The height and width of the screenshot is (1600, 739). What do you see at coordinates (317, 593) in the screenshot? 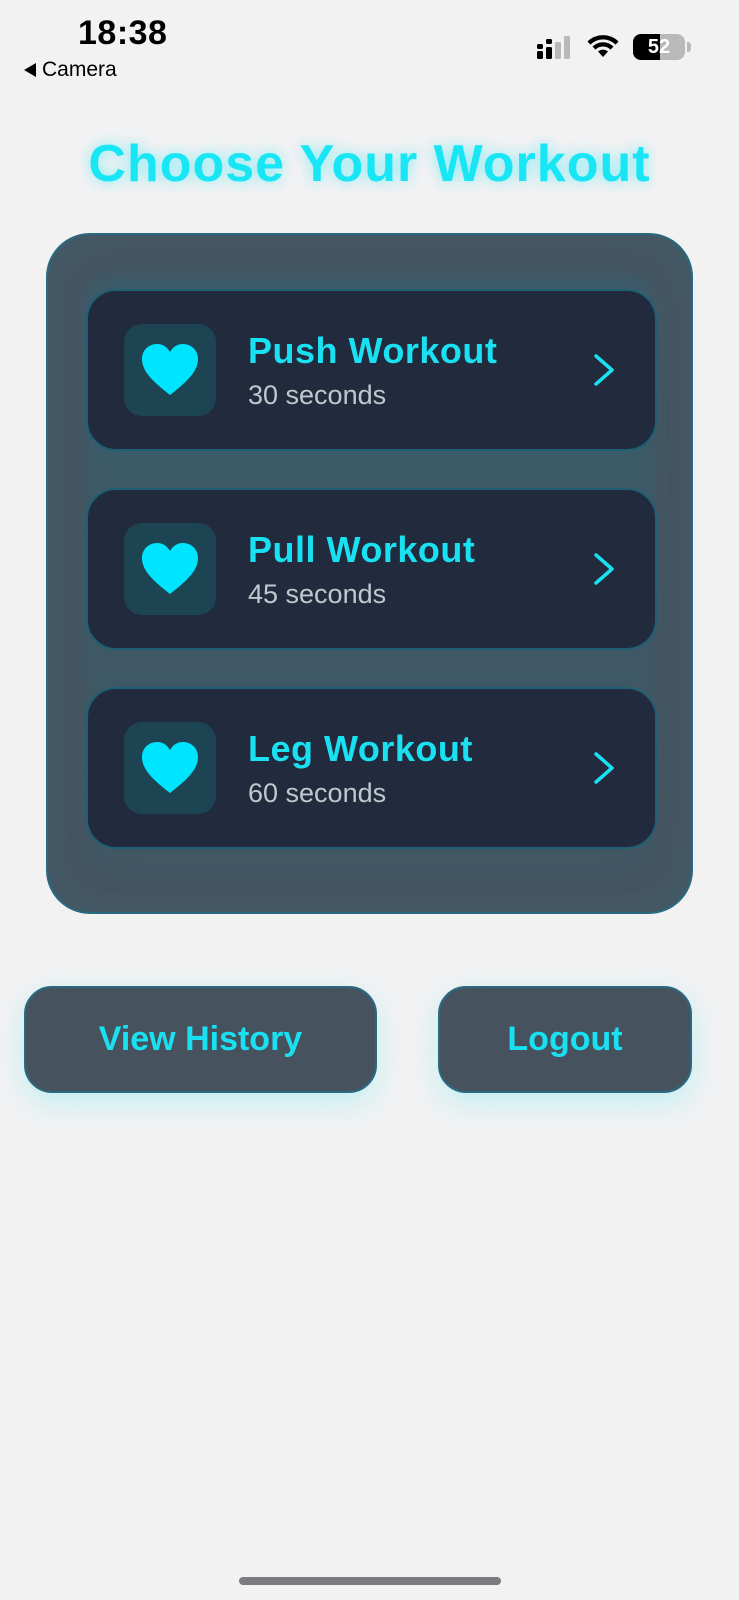
I see `workout-duration: 45 seconds` at bounding box center [317, 593].